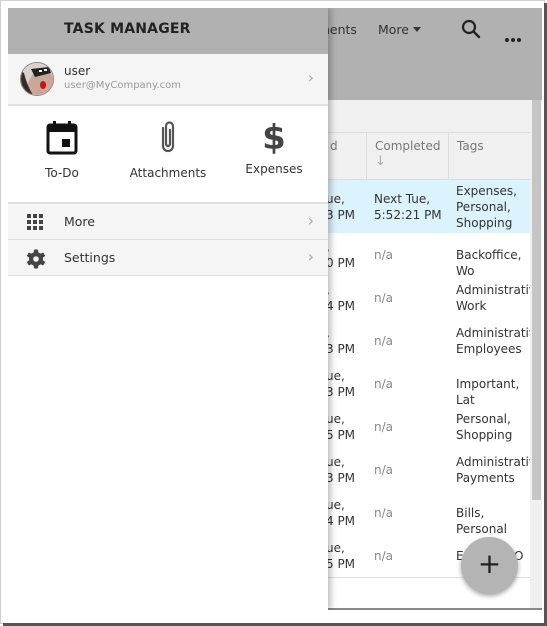 The width and height of the screenshot is (547, 626). I want to click on more-menu-button: More, so click(399, 29).